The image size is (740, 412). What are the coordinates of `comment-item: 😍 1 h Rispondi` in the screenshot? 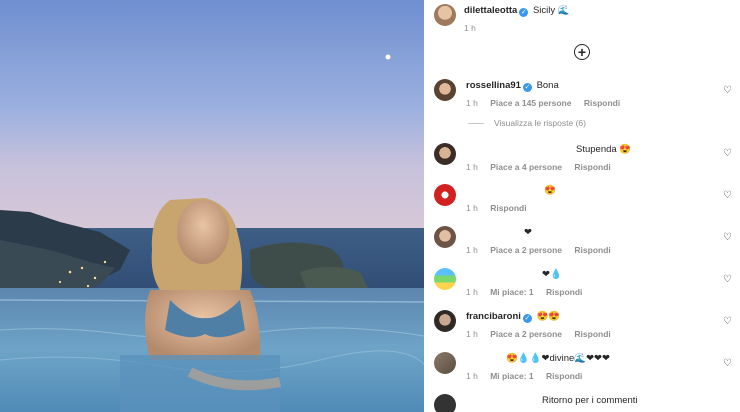 It's located at (584, 199).